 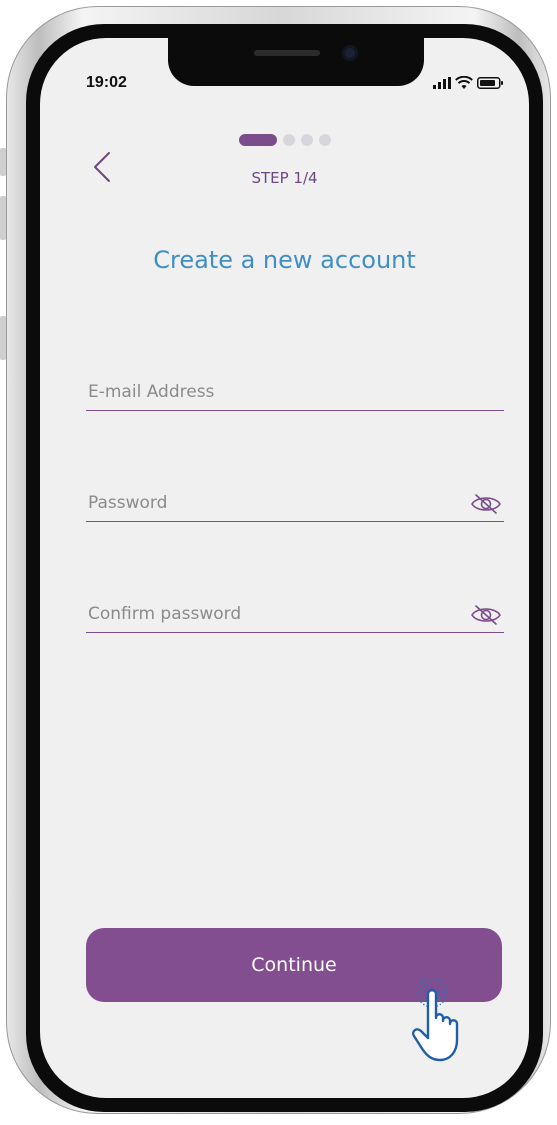 What do you see at coordinates (257, 140) in the screenshot?
I see `step-dot-active` at bounding box center [257, 140].